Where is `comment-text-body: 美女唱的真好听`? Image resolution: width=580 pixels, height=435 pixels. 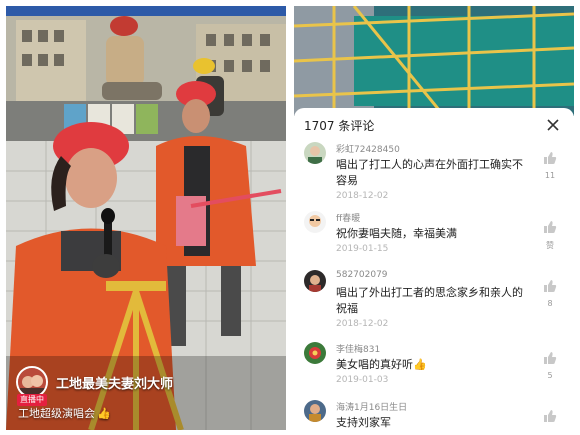
comment-text-body: 美女唱的真好听 is located at coordinates (374, 364).